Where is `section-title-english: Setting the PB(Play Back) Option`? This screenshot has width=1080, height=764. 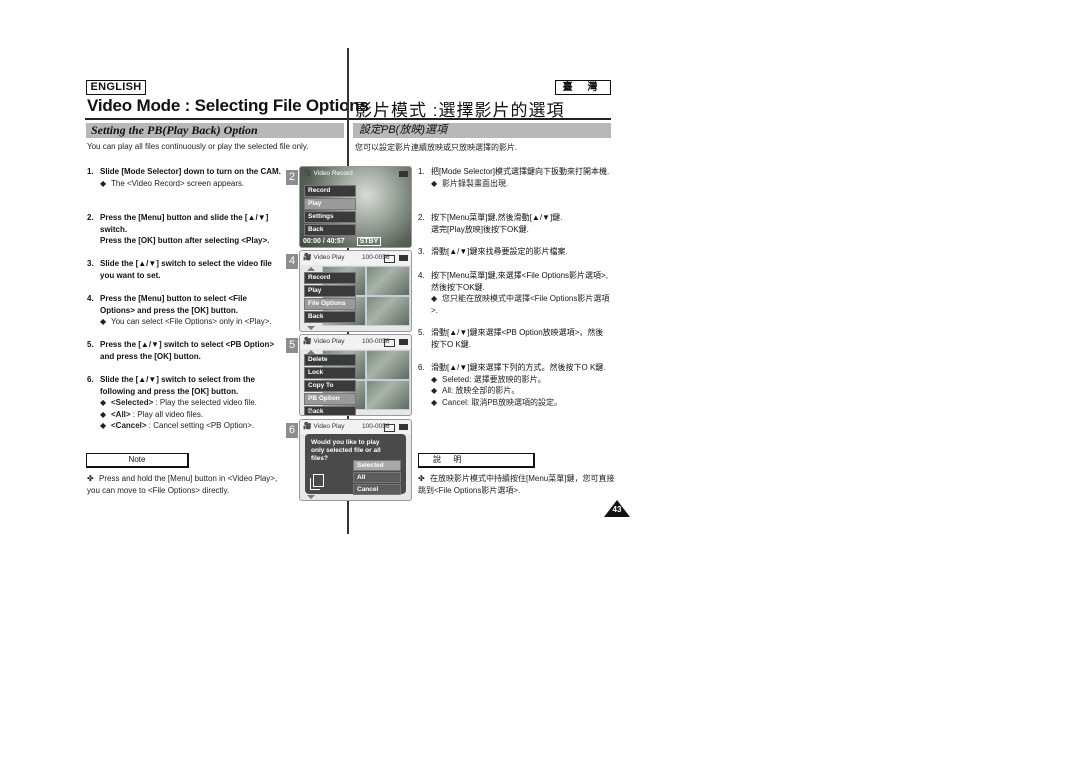 section-title-english: Setting the PB(Play Back) Option is located at coordinates (174, 130).